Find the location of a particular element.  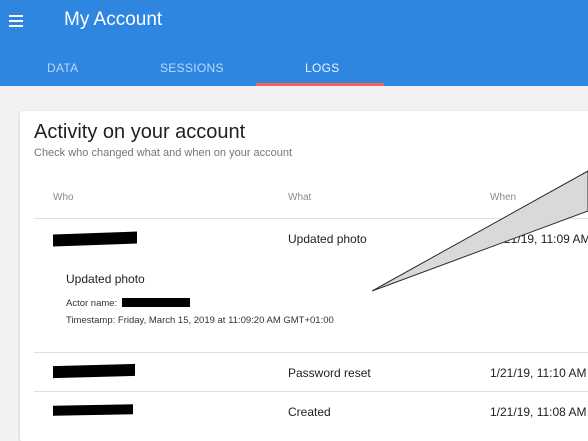

callout-pointer is located at coordinates (479, 231).